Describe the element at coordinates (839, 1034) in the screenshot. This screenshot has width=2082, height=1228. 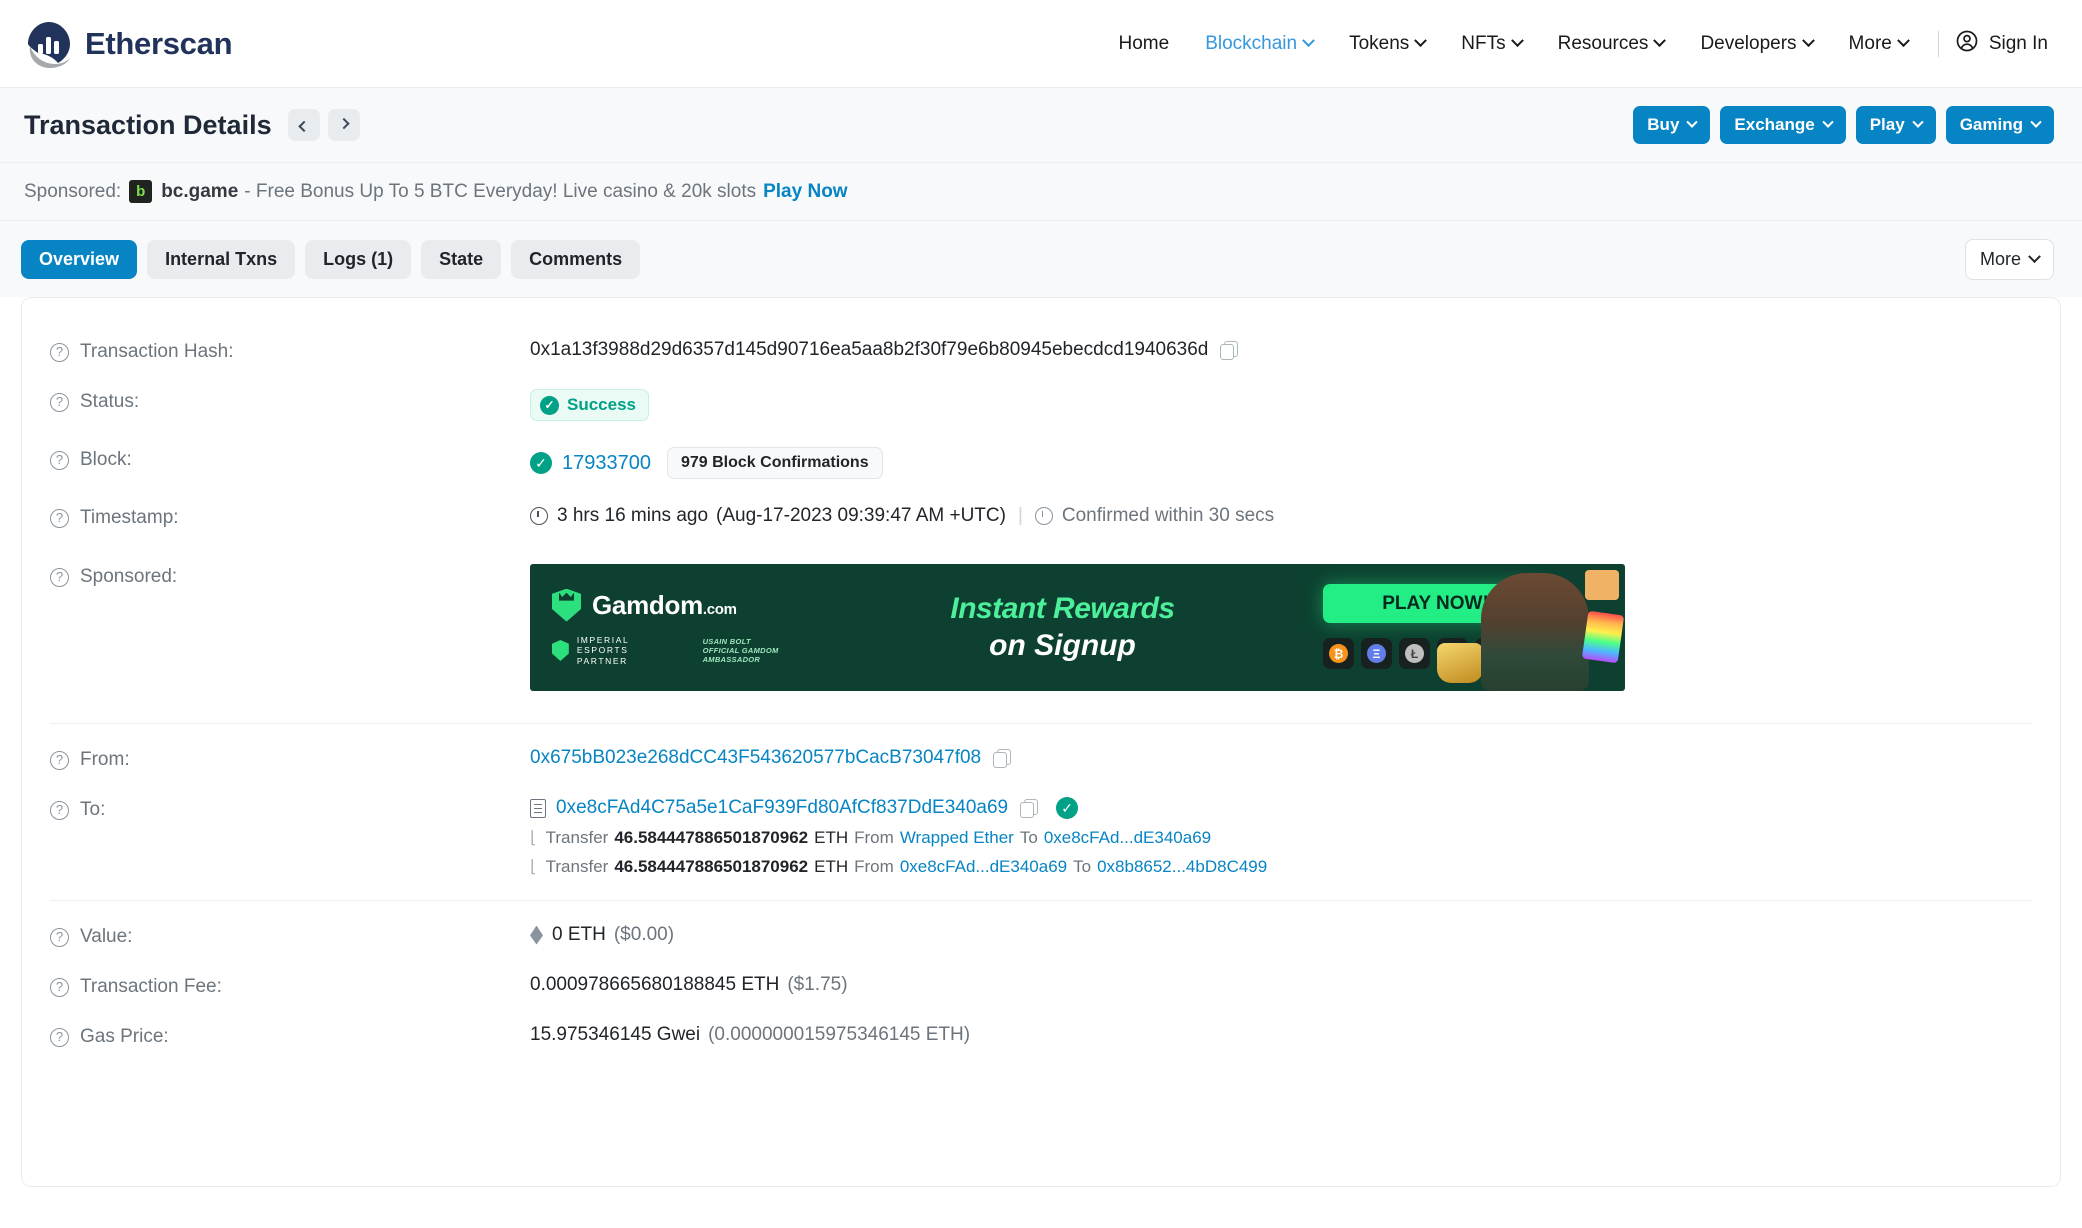
I see `gas-price-eth: (0.000000015975346145 ETH)` at that location.